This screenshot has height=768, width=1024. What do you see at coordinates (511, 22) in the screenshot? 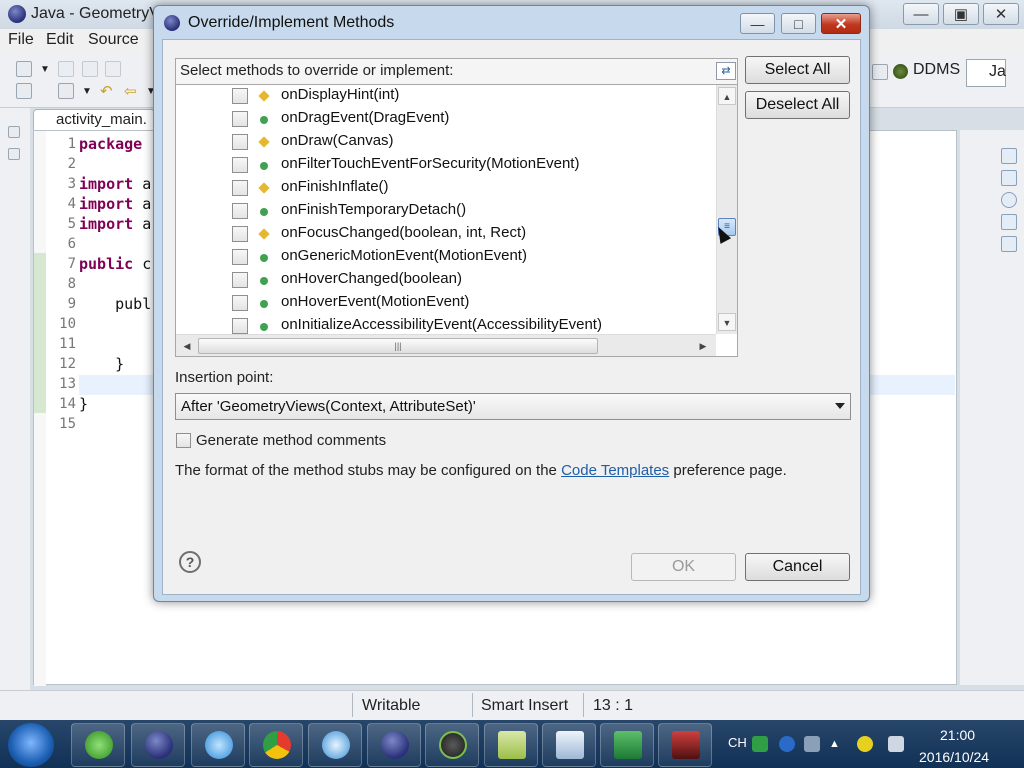
I see `dialog-titlebar: Override/Implement Methods — □ ✕` at bounding box center [511, 22].